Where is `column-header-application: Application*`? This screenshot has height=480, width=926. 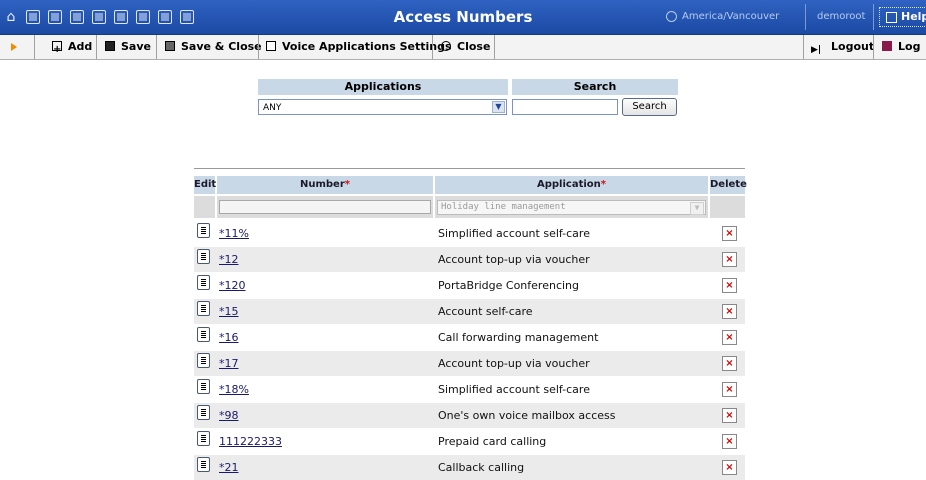
column-header-application: Application* is located at coordinates (571, 185).